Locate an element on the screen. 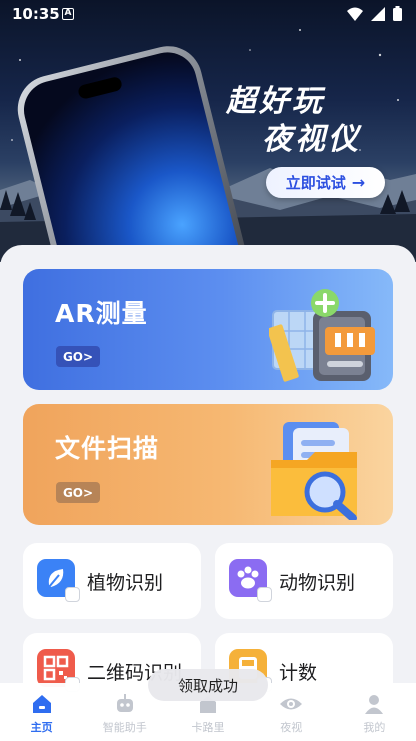 This screenshot has width=416, height=741. home-icon is located at coordinates (42, 704).